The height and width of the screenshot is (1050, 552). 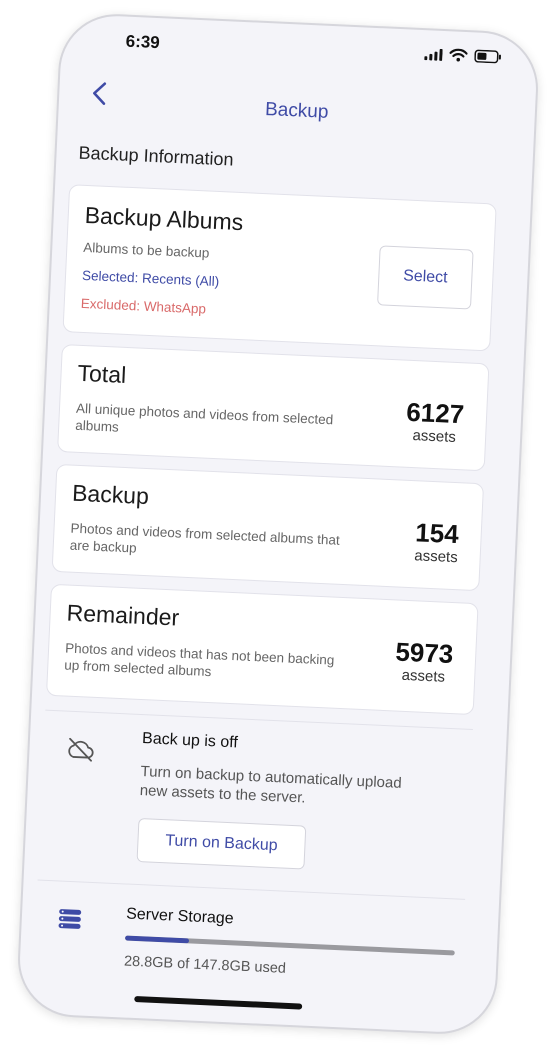 What do you see at coordinates (150, 278) in the screenshot?
I see `selected-albums-text: Selected: Recents (All)` at bounding box center [150, 278].